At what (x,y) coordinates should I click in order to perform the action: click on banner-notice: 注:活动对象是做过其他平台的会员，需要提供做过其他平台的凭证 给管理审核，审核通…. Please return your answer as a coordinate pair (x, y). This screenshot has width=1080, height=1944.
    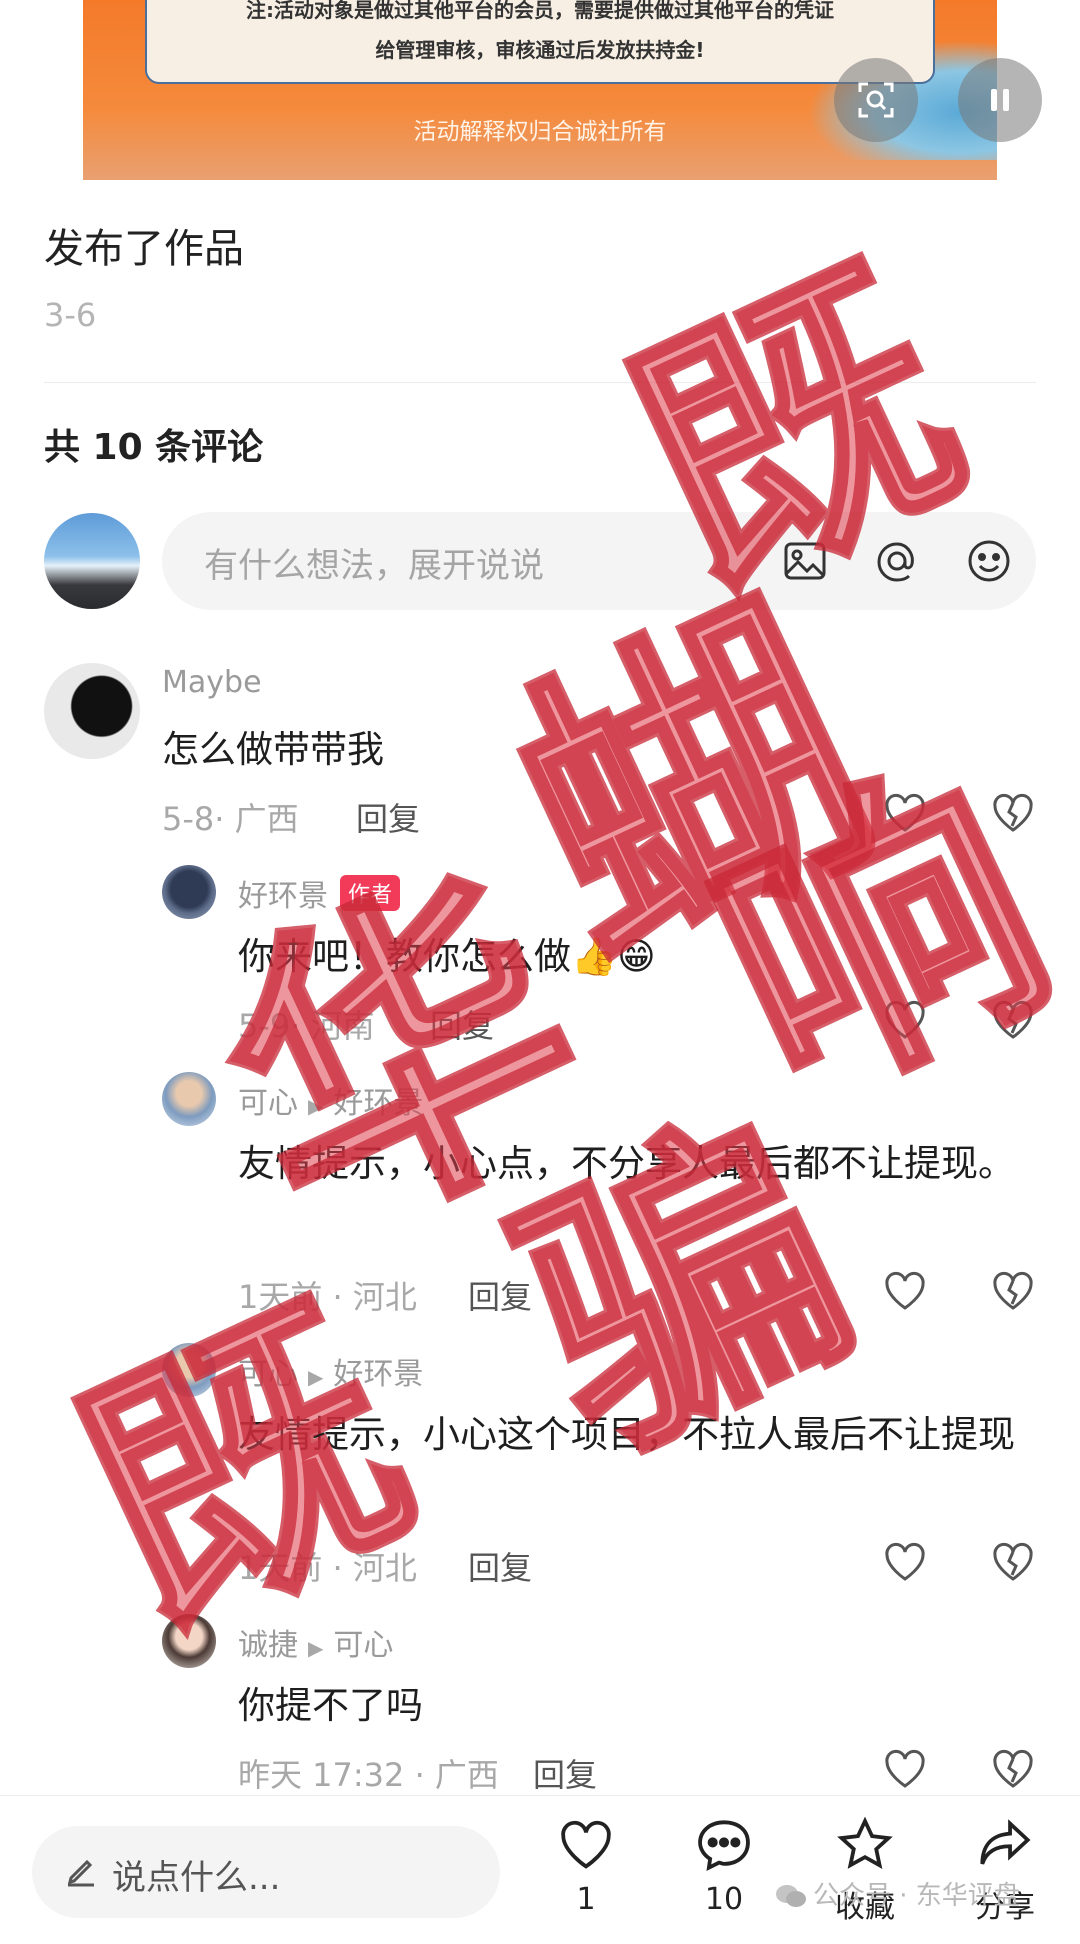
    Looking at the image, I should click on (540, 42).